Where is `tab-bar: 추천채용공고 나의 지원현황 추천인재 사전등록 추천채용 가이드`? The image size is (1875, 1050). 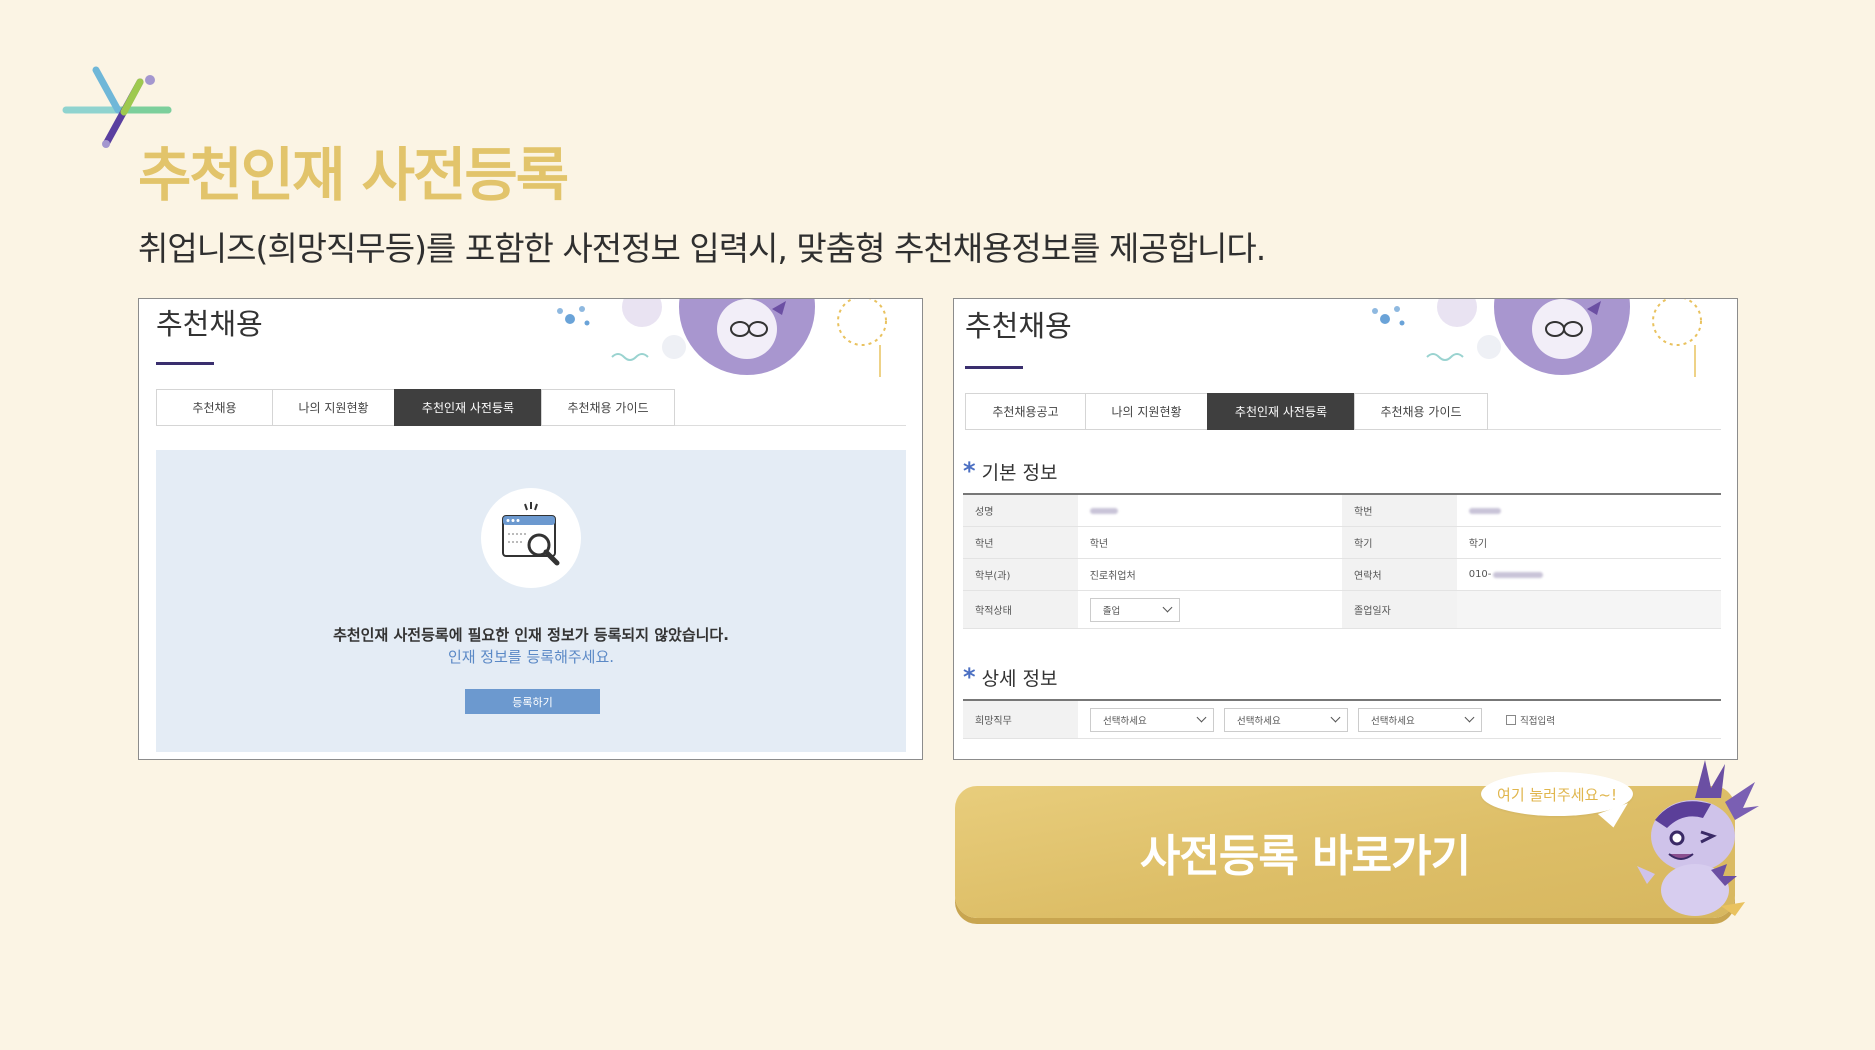 tab-bar: 추천채용공고 나의 지원현황 추천인재 사전등록 추천채용 가이드 is located at coordinates (1343, 411).